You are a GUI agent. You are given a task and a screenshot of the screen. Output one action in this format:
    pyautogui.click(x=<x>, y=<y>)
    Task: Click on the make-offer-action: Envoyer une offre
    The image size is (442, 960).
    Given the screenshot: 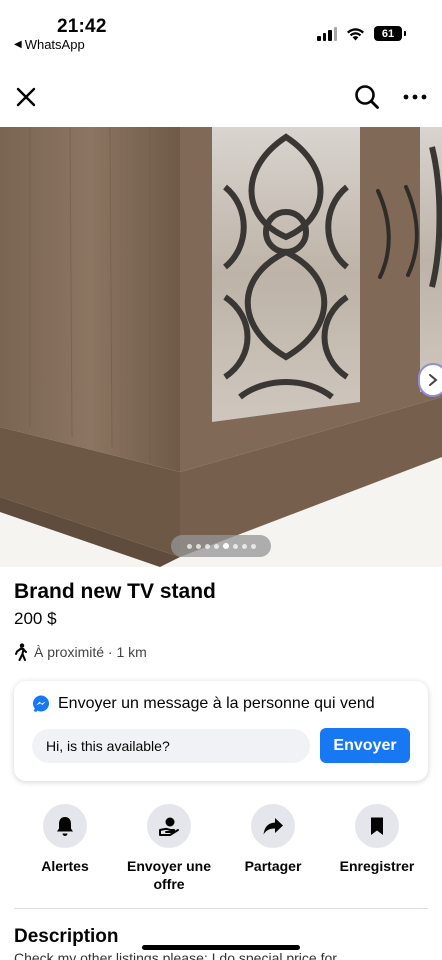 What is the action you would take?
    pyautogui.click(x=169, y=848)
    